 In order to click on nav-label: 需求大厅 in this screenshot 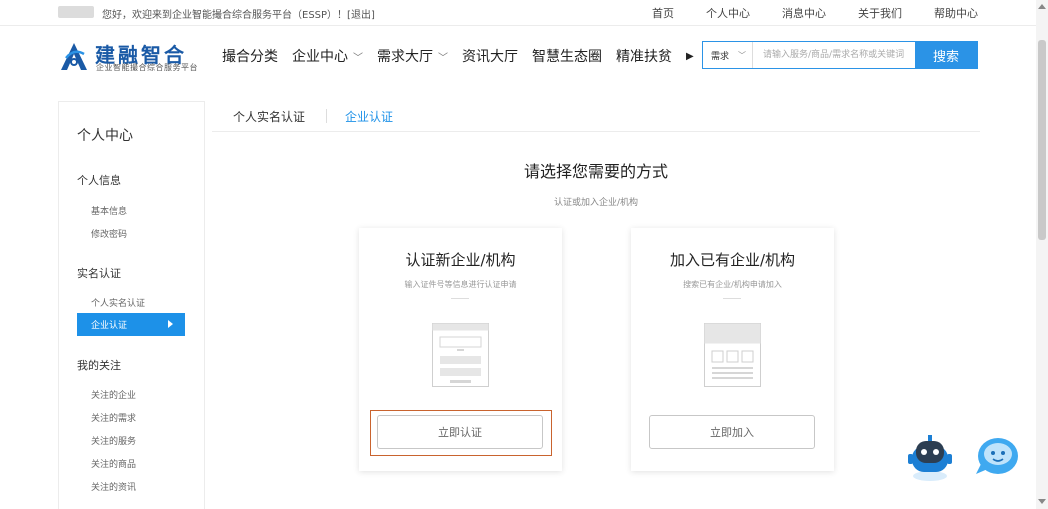, I will do `click(405, 57)`.